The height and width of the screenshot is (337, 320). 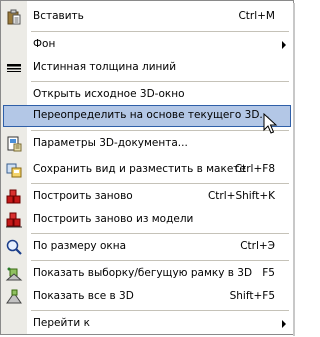 What do you see at coordinates (241, 196) in the screenshot?
I see `menu-item-shortcut: Ctrl+Shift+K` at bounding box center [241, 196].